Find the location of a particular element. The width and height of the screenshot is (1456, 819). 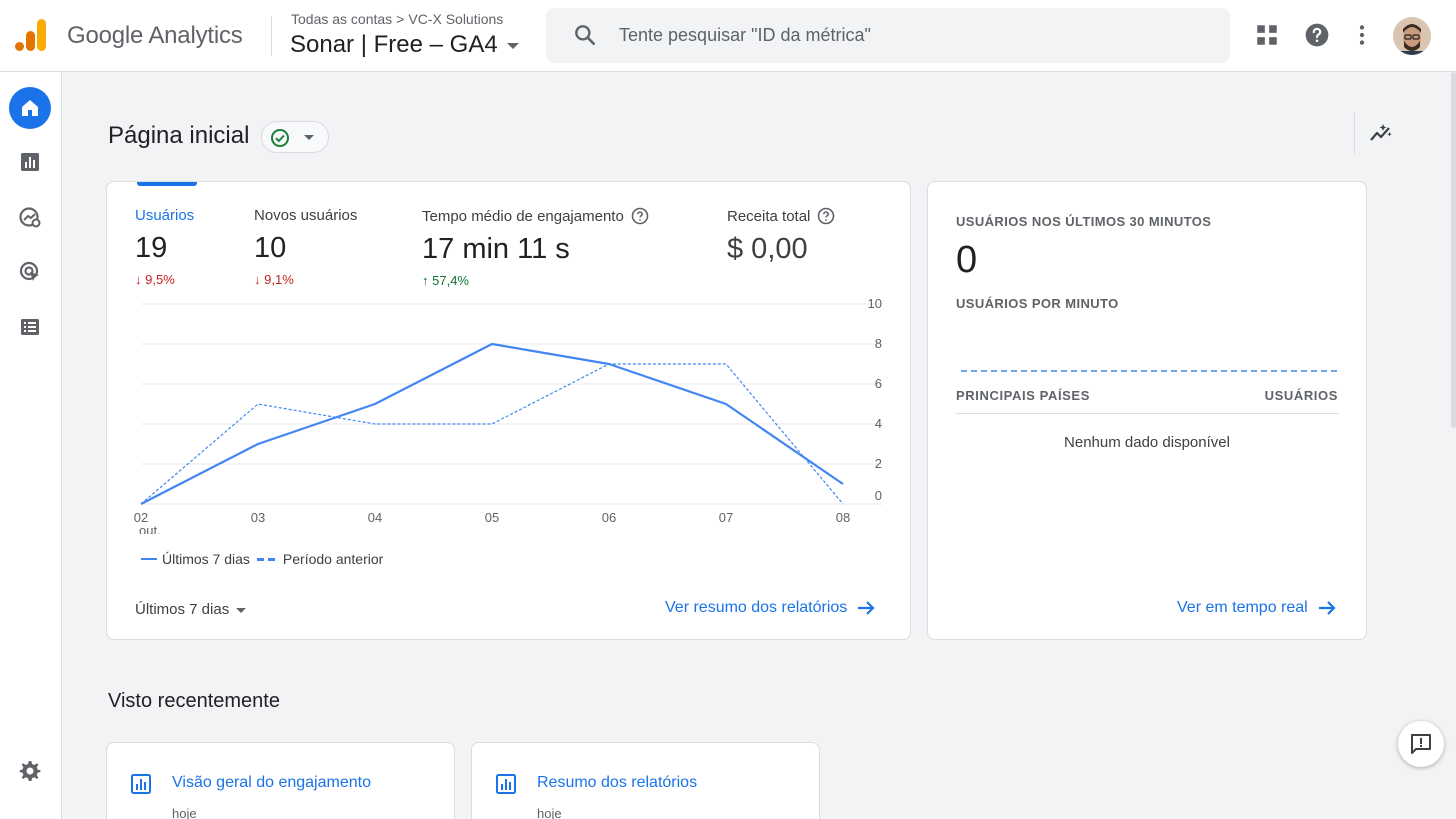

link-label: Ver resumo dos relatórios is located at coordinates (756, 607).